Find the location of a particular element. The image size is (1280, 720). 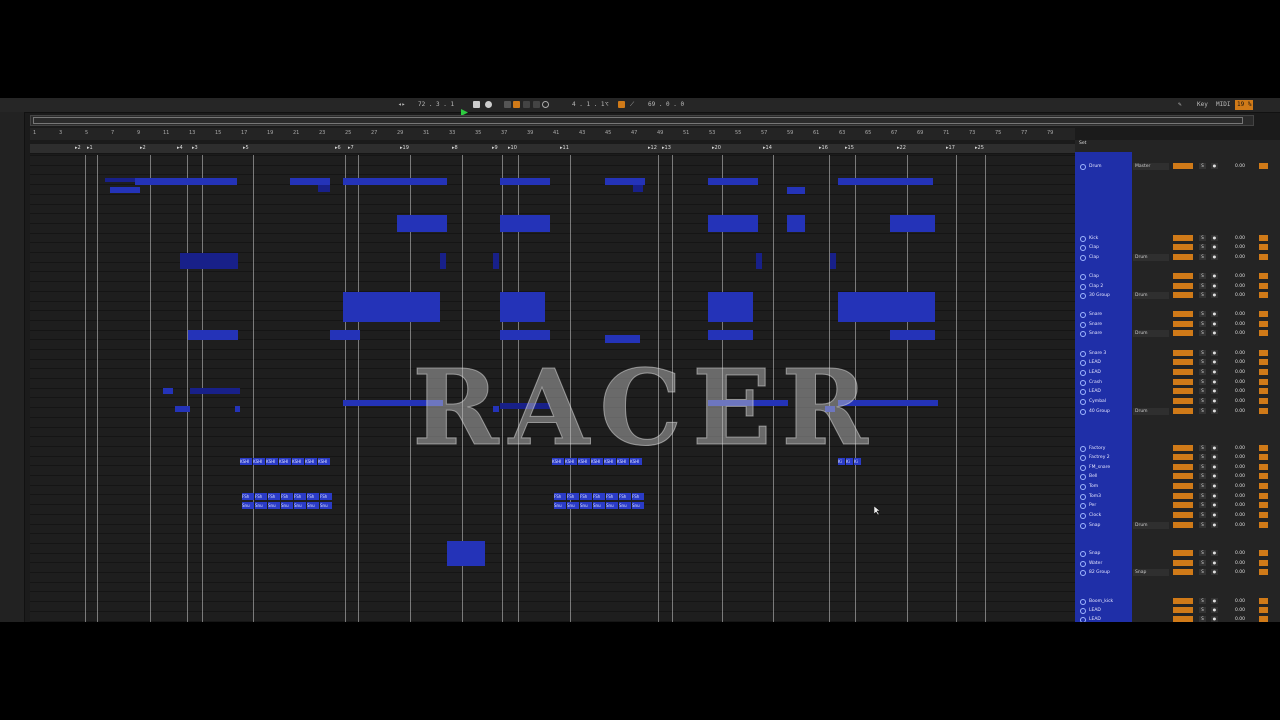

locator-marker: ▸17 is located at coordinates (950, 148).